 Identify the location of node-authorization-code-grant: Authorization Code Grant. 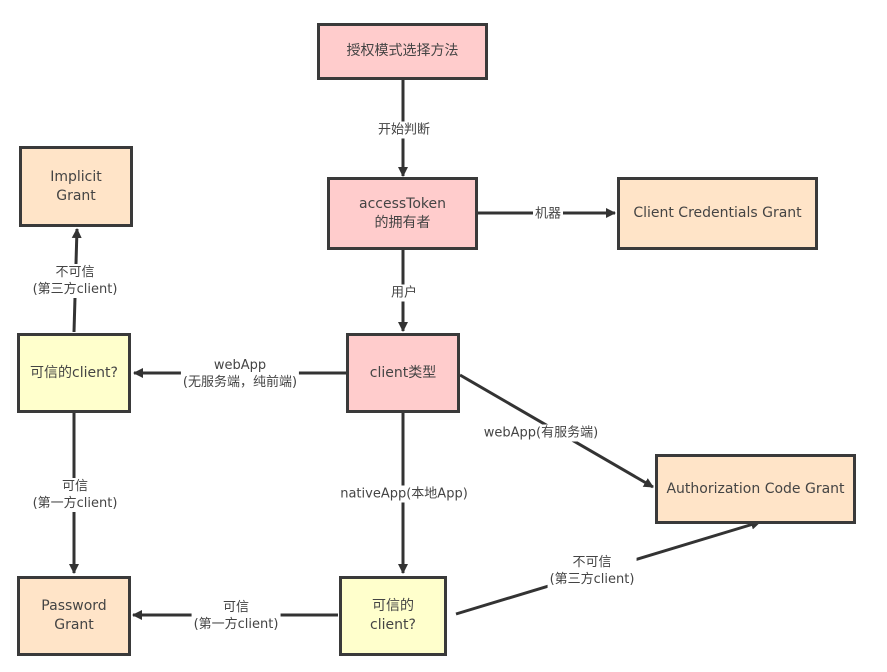
(755, 489).